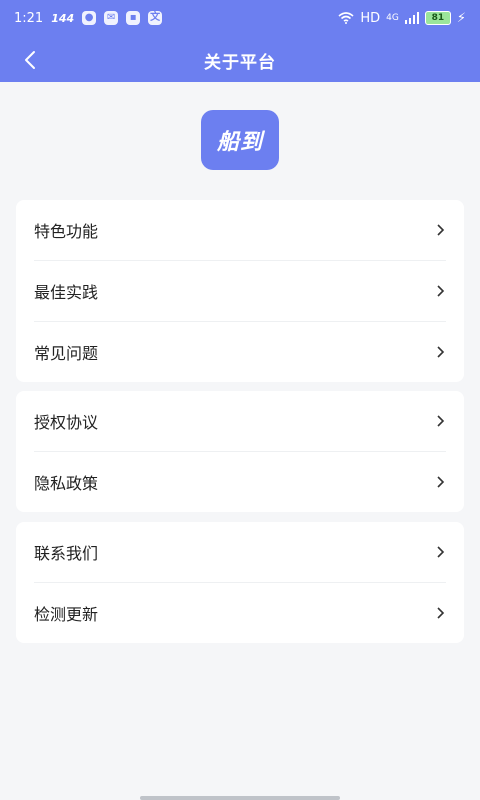  I want to click on menu-item-license: 授权协议, so click(240, 421).